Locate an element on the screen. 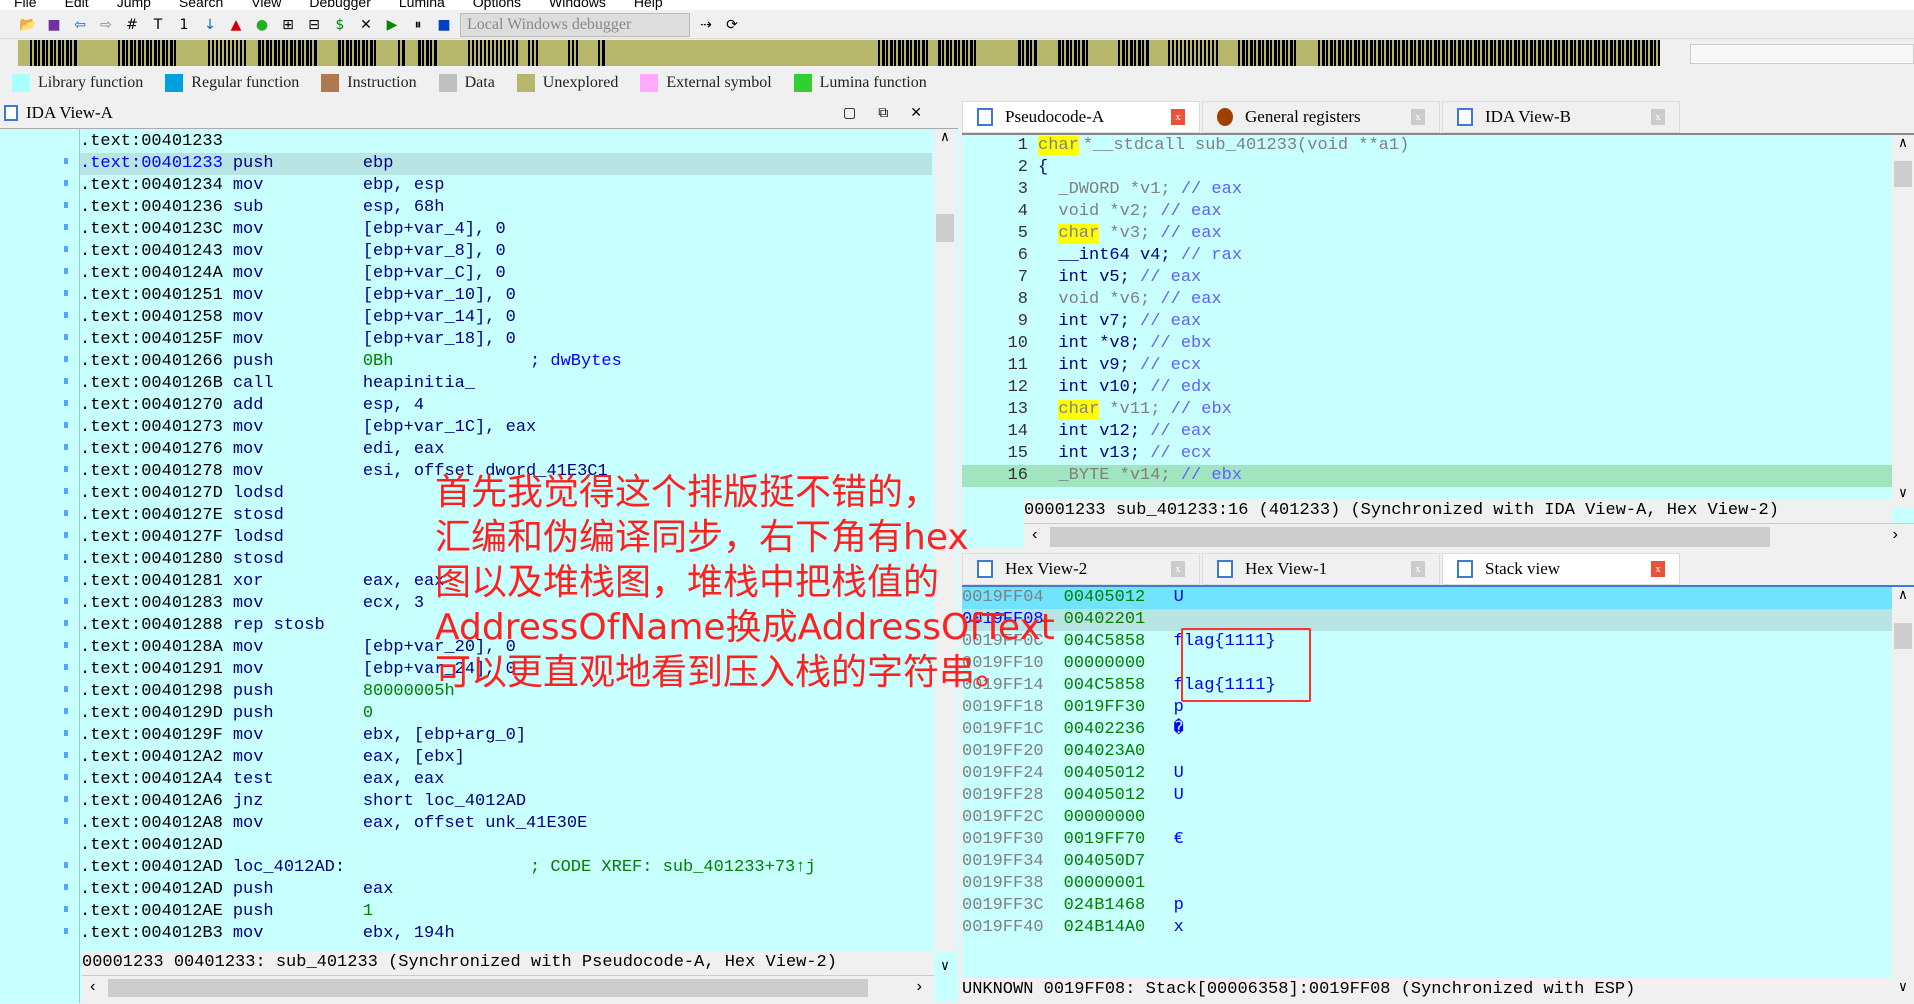 This screenshot has height=1004, width=1914. tab-general-registers: General registers x is located at coordinates (1321, 117).